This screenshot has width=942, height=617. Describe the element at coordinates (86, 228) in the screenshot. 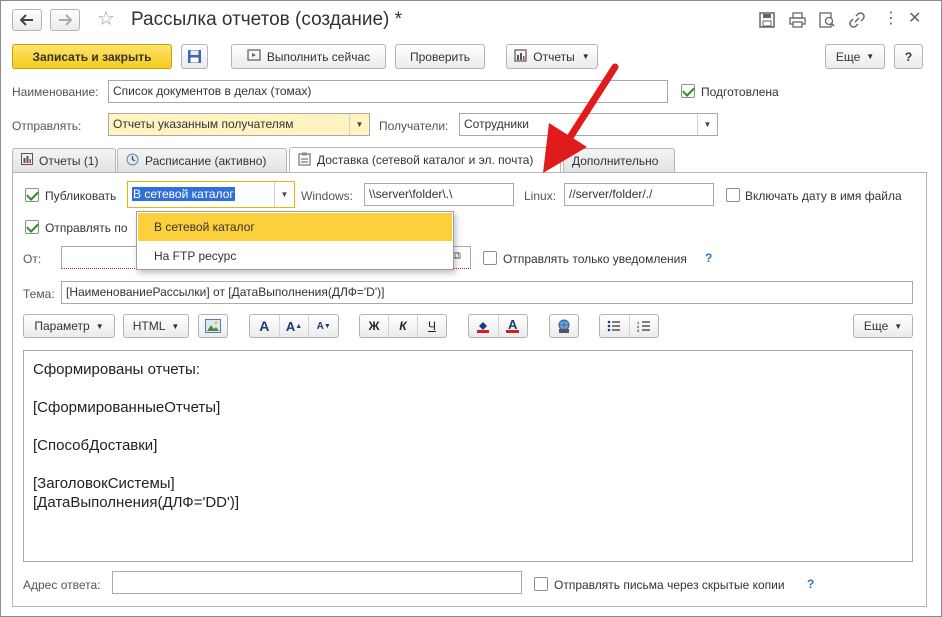

I see `send-by-label: Отправлять по` at that location.